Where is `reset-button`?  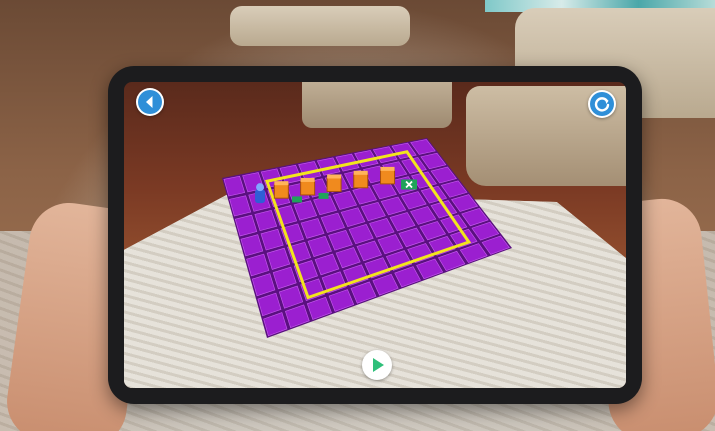 reset-button is located at coordinates (602, 104).